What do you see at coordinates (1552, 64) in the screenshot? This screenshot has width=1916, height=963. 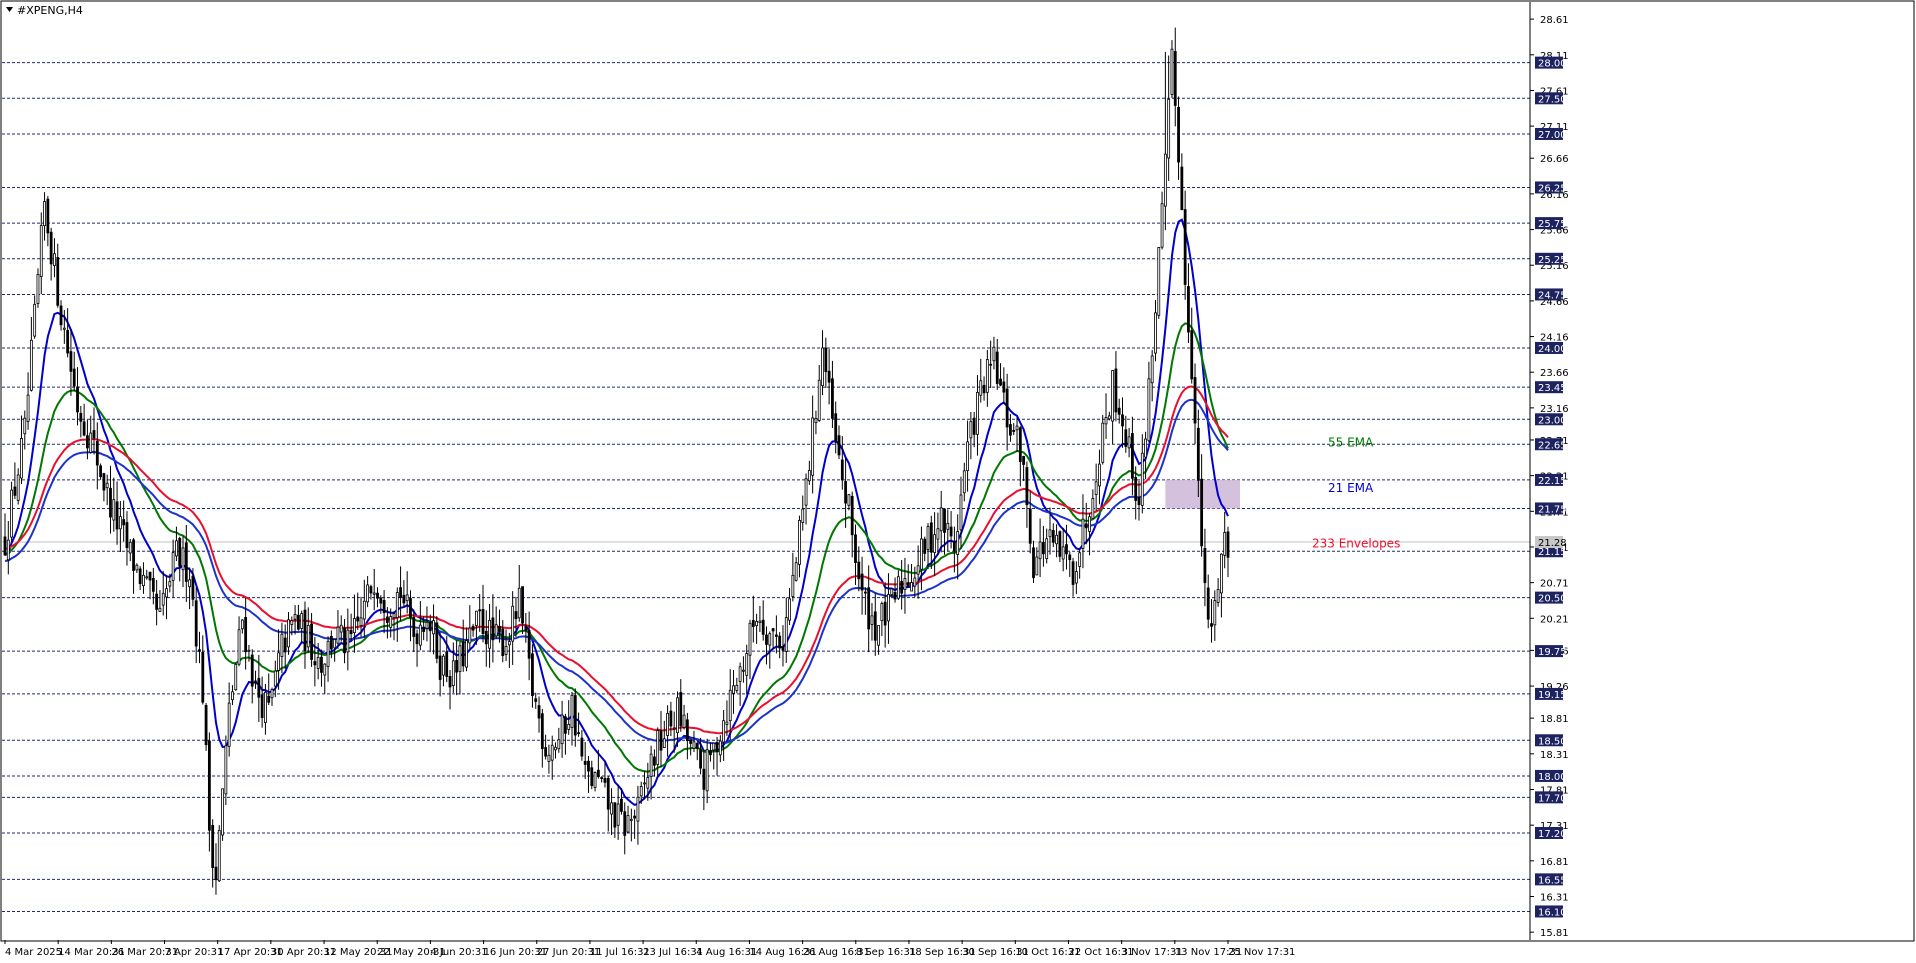 I see `level-tag-label-0: 28.00` at bounding box center [1552, 64].